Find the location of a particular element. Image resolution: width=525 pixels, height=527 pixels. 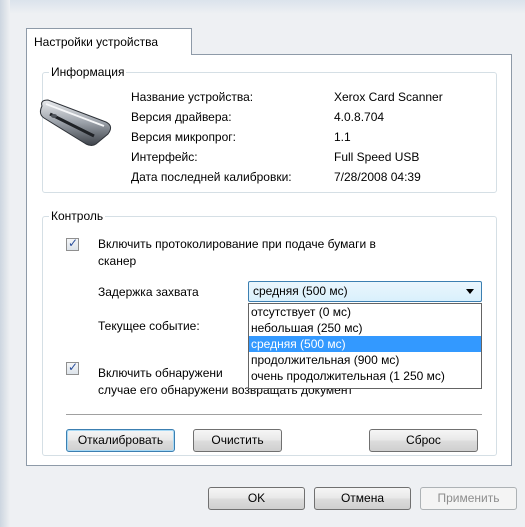

scanner-icon is located at coordinates (75, 122).